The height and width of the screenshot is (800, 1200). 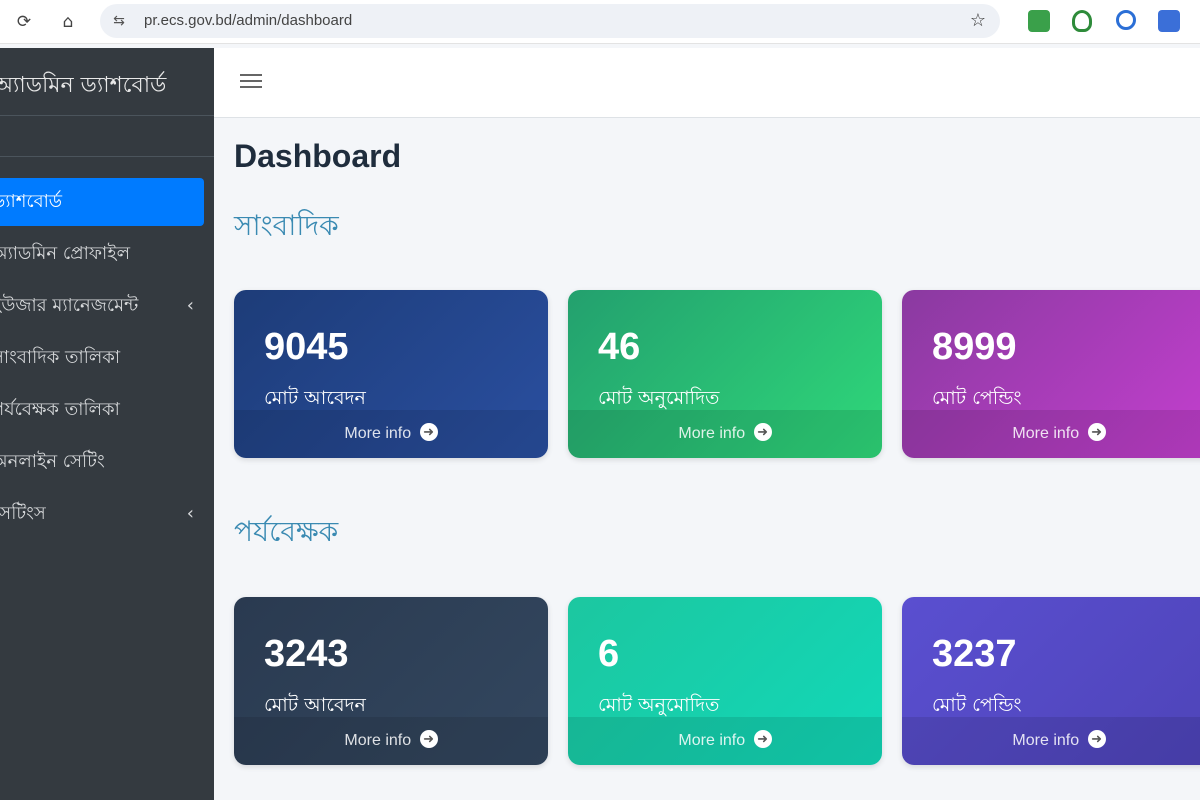 What do you see at coordinates (69, 305) in the screenshot?
I see `sidebar-item-label: ইউজার ম্যানেজমেন্ট` at bounding box center [69, 305].